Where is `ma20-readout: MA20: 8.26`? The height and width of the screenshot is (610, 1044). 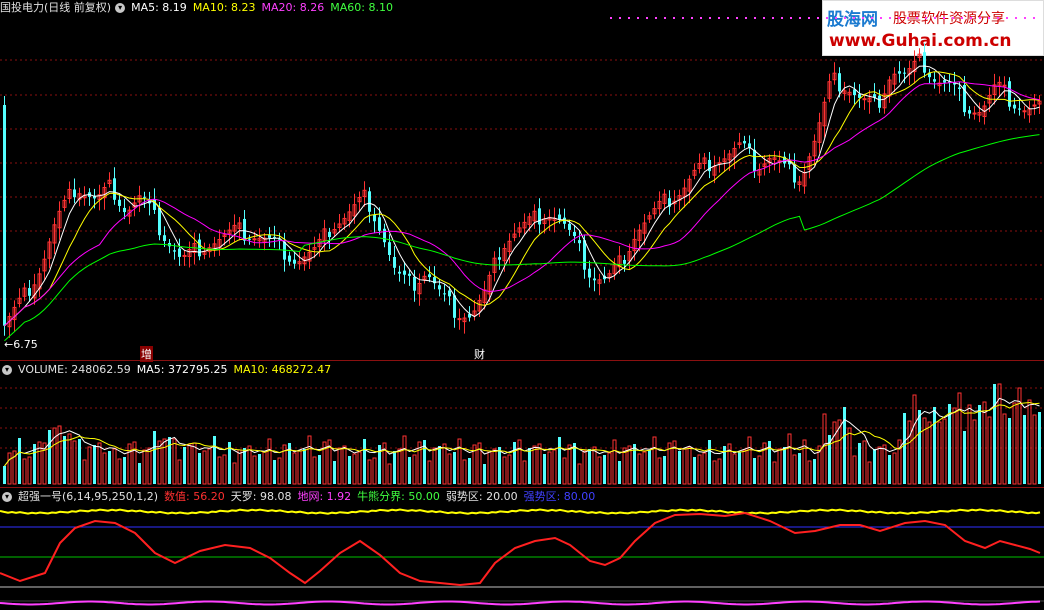 ma20-readout: MA20: 8.26 is located at coordinates (293, 7).